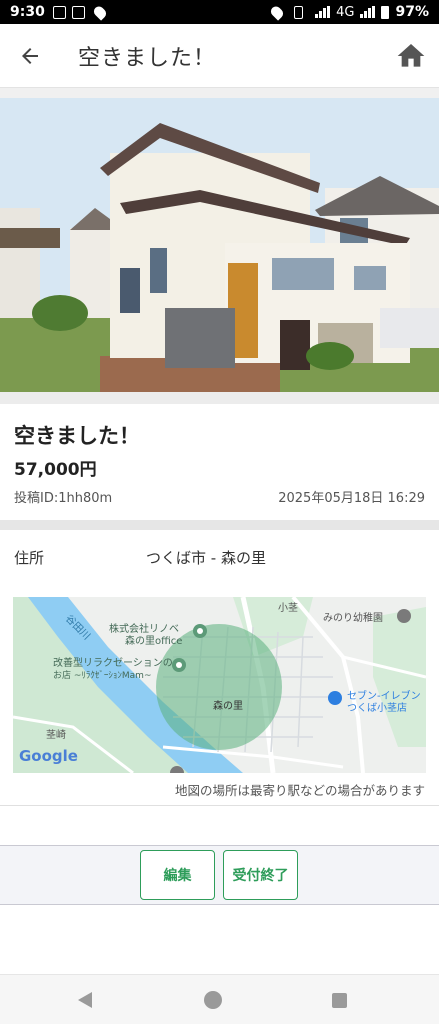 Image resolution: width=439 pixels, height=1024 pixels. I want to click on map-label-kosuge: 小茎, so click(288, 608).